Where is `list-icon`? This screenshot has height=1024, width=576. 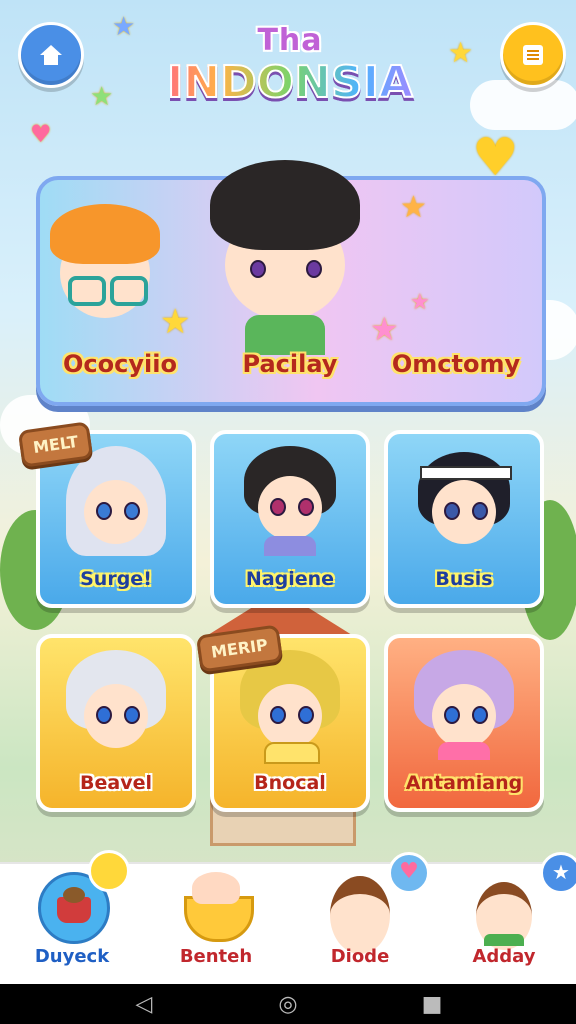 list-icon is located at coordinates (533, 55).